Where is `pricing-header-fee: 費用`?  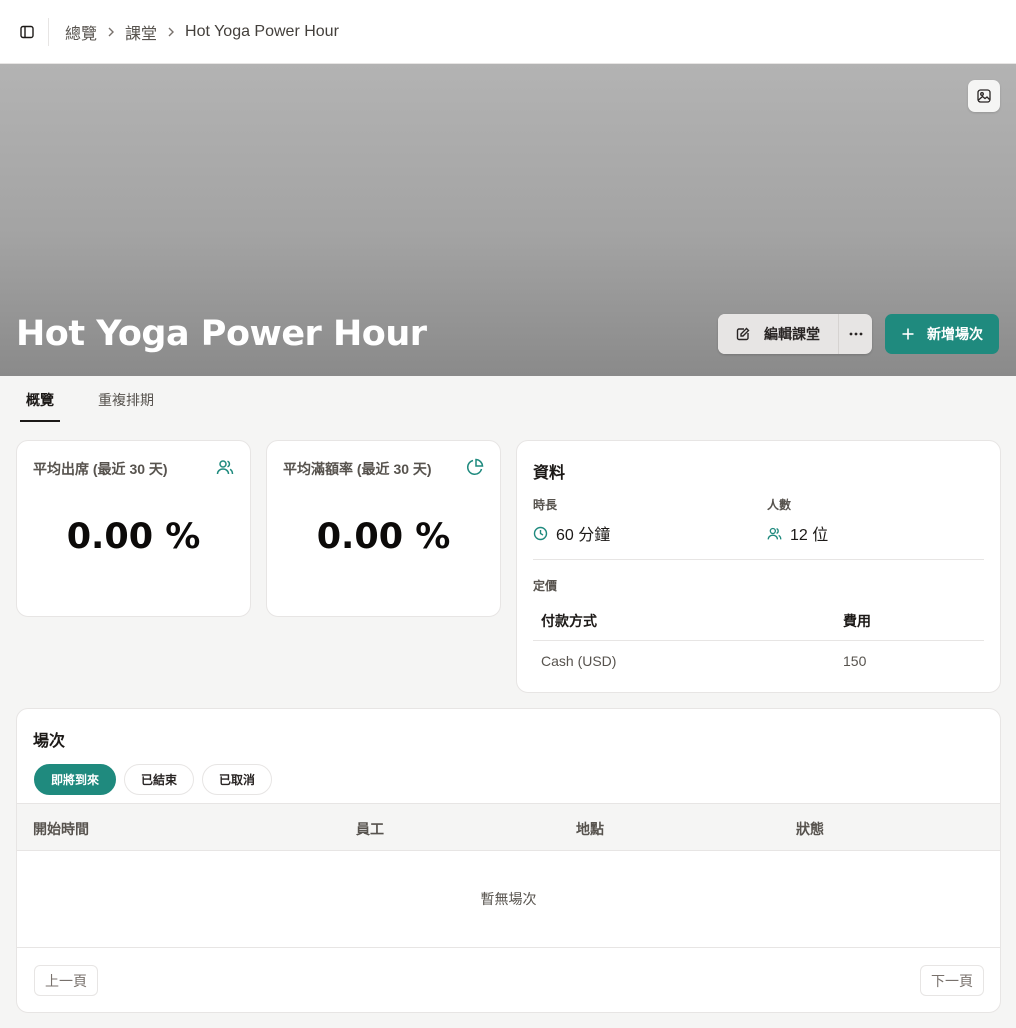
pricing-header-fee: 費用 is located at coordinates (857, 620).